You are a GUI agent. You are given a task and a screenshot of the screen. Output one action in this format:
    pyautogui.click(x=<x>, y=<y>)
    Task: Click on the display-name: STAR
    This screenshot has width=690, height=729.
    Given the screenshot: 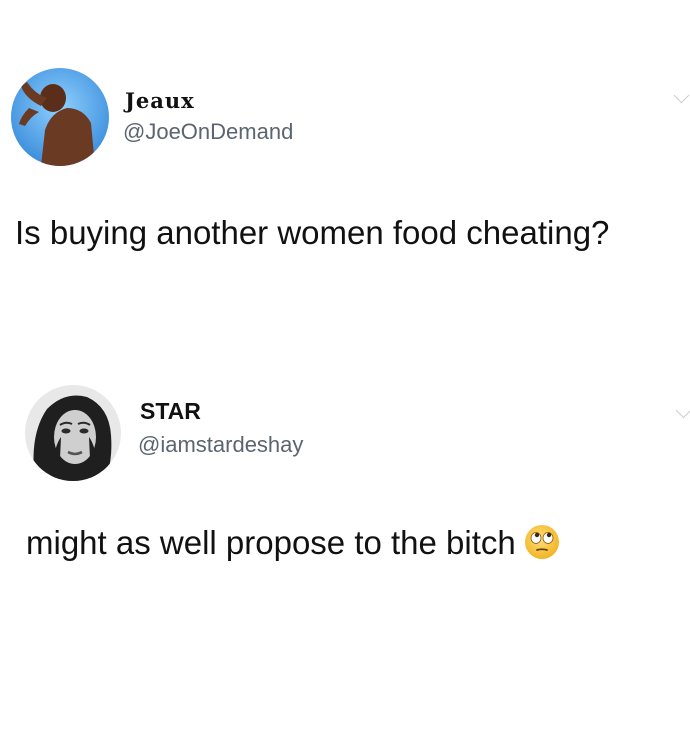 What is the action you would take?
    pyautogui.click(x=170, y=411)
    